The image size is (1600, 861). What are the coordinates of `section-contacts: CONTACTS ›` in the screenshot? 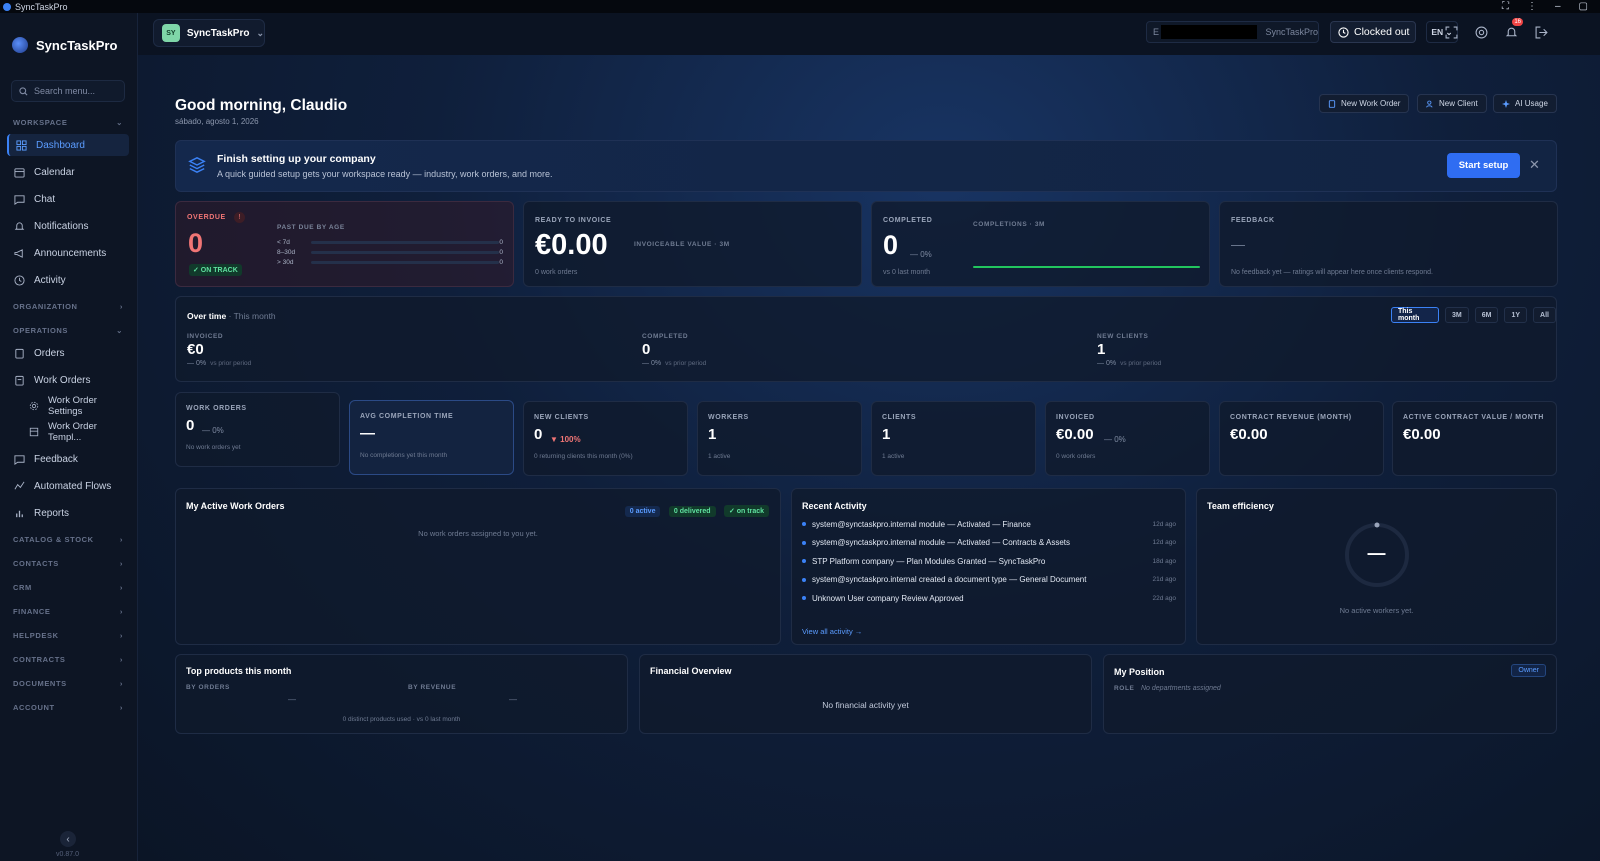 It's located at (68, 563).